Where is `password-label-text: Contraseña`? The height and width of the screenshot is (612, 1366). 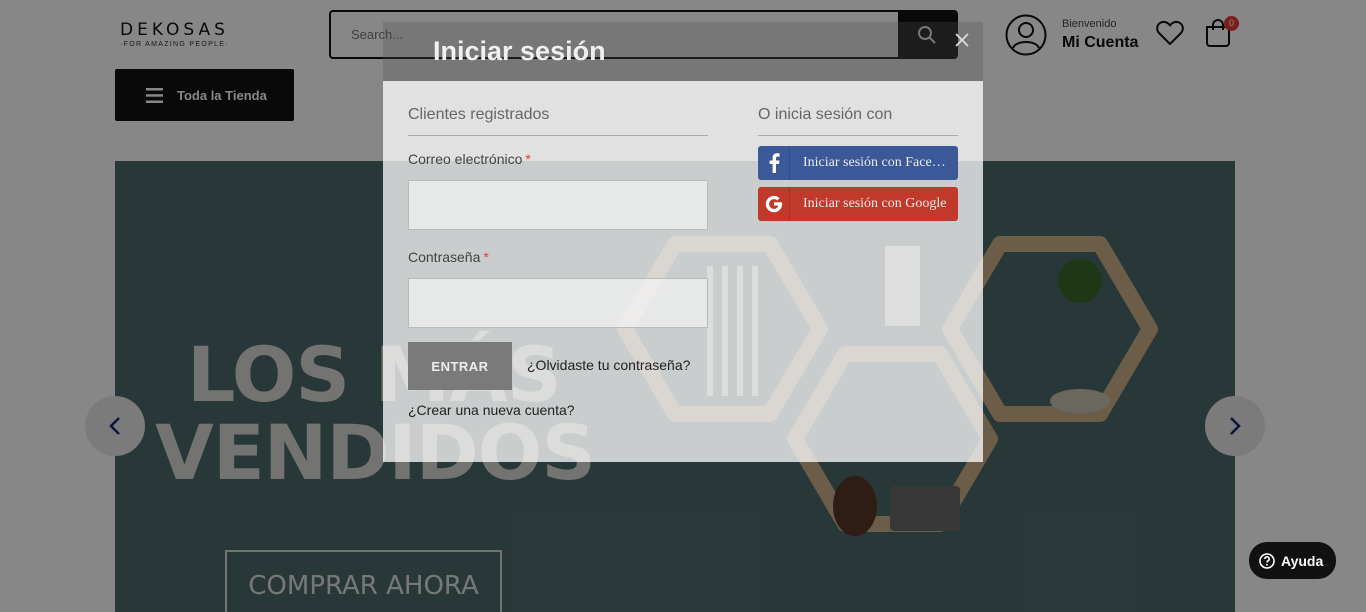 password-label-text: Contraseña is located at coordinates (444, 257).